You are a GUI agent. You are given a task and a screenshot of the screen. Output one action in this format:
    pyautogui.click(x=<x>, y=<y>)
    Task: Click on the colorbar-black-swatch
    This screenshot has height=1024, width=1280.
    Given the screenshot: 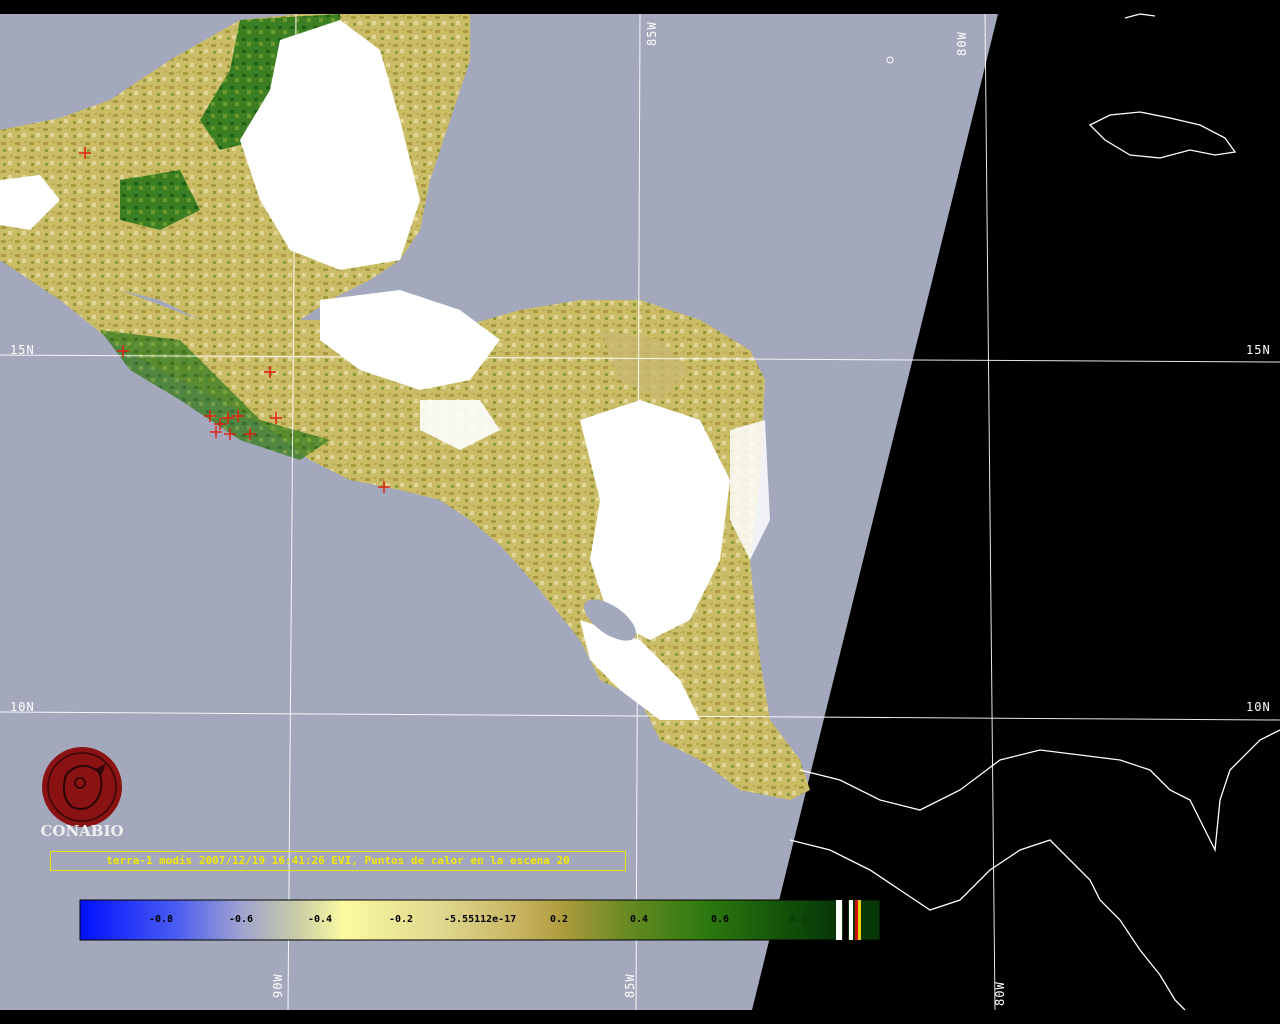 What is the action you would take?
    pyautogui.click(x=845, y=920)
    